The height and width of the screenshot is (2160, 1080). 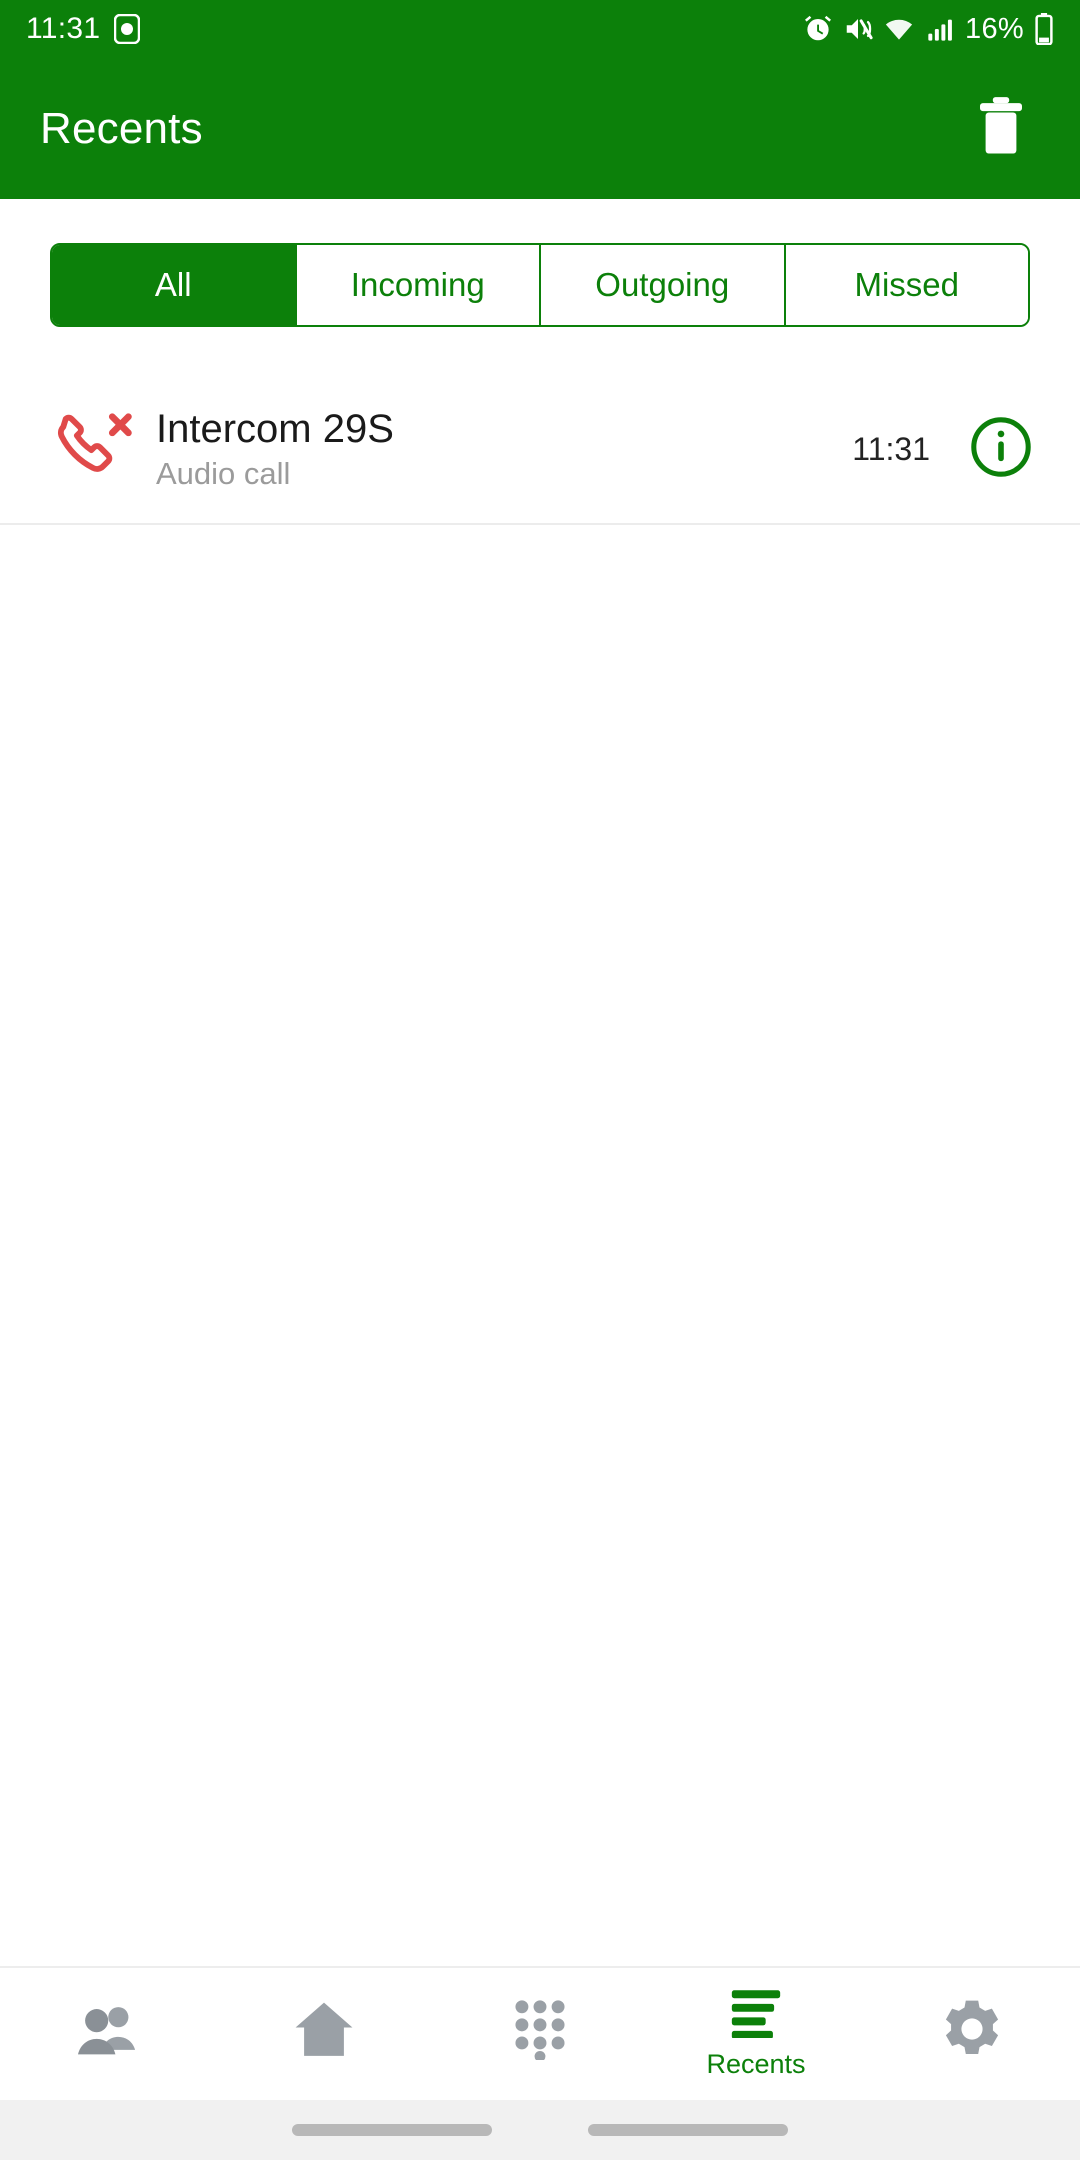 I want to click on nav-item-recents: Recents, so click(x=756, y=2034).